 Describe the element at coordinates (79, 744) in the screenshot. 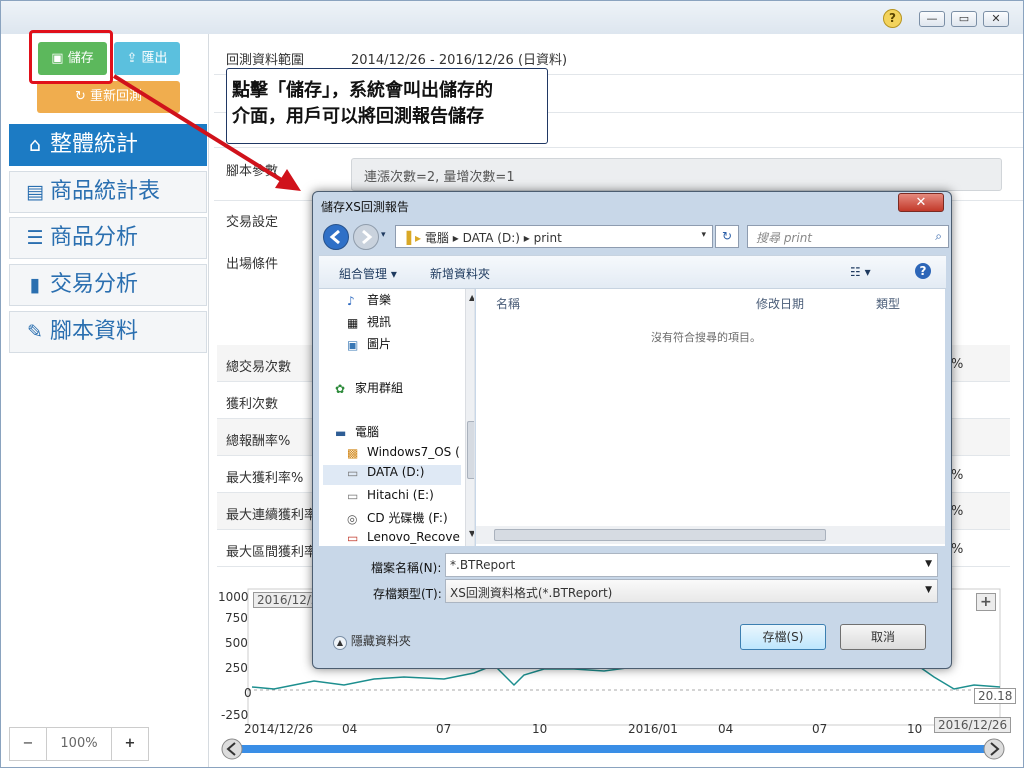

I see `zoom-level: 100%` at that location.